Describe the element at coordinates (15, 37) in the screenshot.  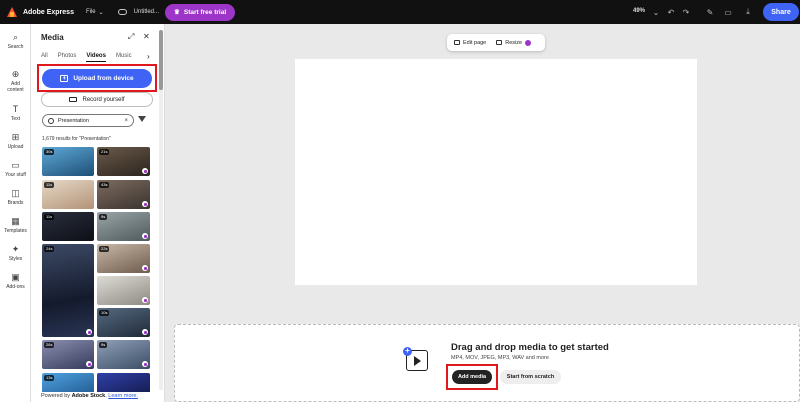
I see `search-icon: ⌕` at that location.